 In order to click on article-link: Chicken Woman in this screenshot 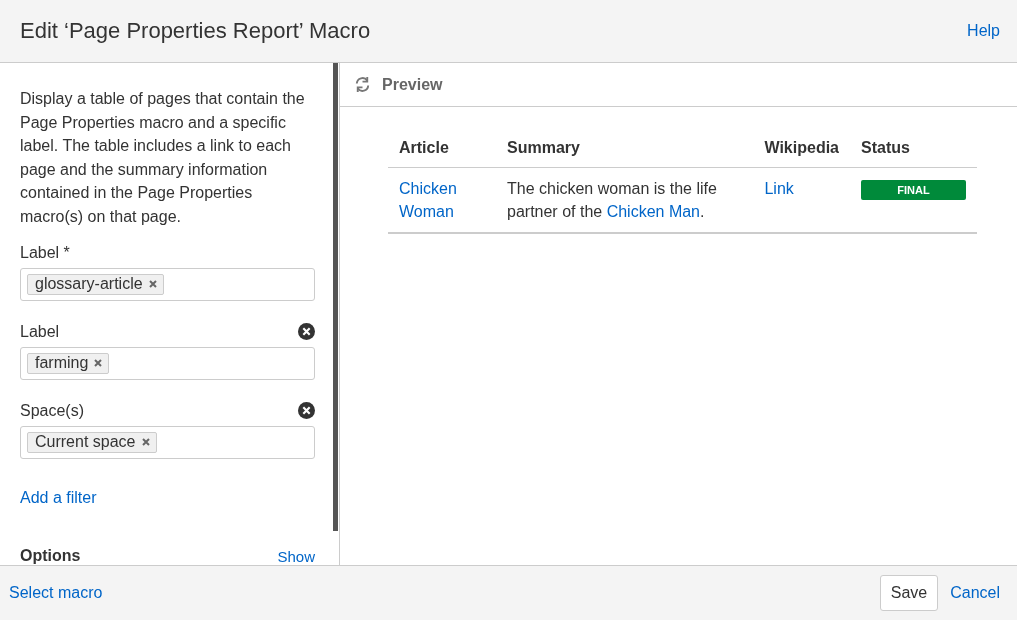, I will do `click(442, 200)`.